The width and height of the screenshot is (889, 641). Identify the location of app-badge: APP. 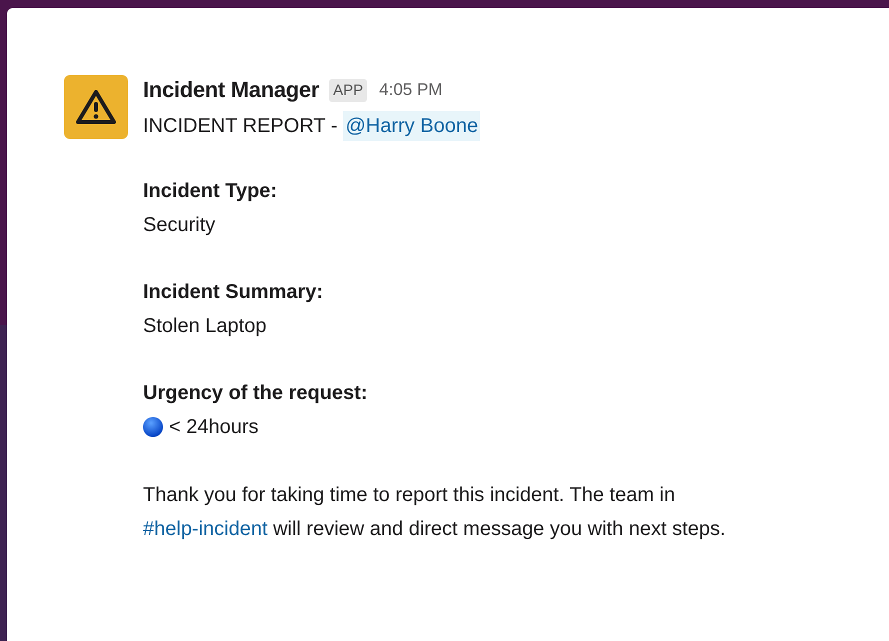
(348, 90).